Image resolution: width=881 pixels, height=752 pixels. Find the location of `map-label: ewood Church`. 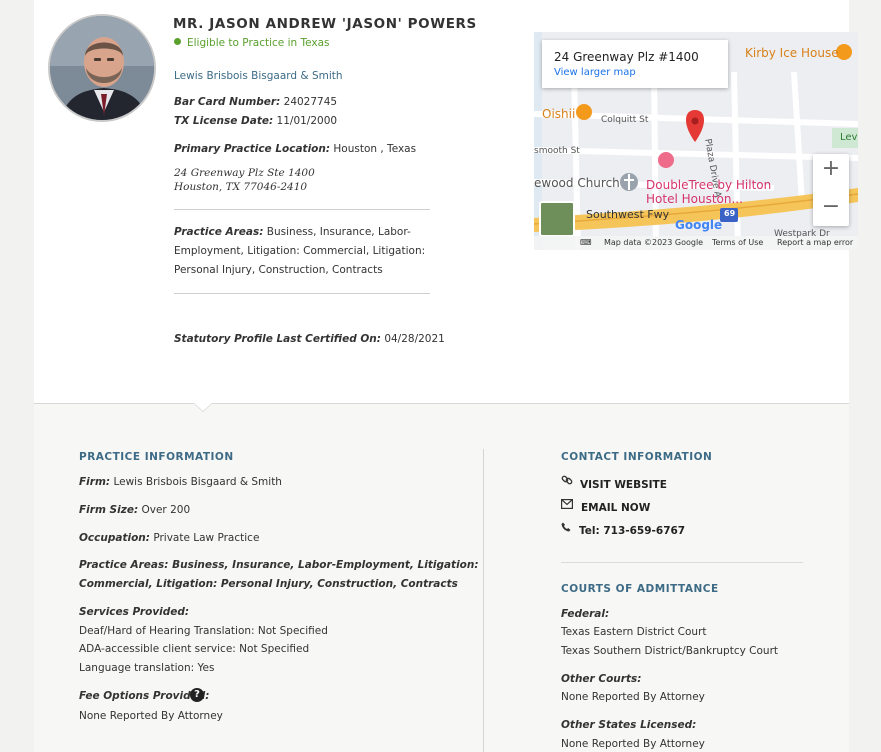

map-label: ewood Church is located at coordinates (577, 183).